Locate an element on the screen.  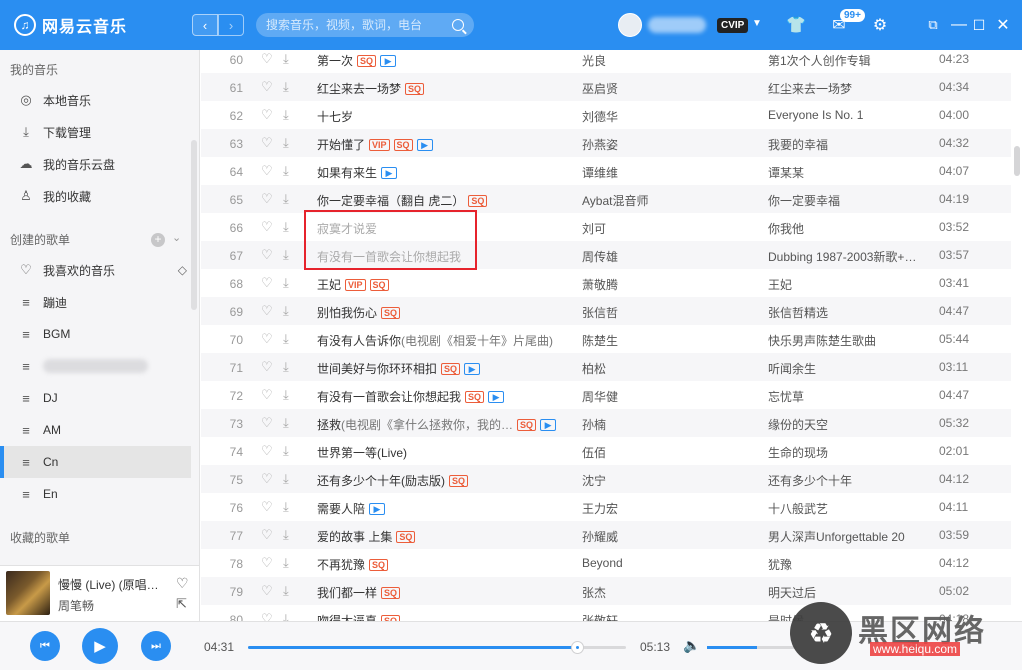
song-artist: Aybat混音师 is located at coordinates (662, 200).